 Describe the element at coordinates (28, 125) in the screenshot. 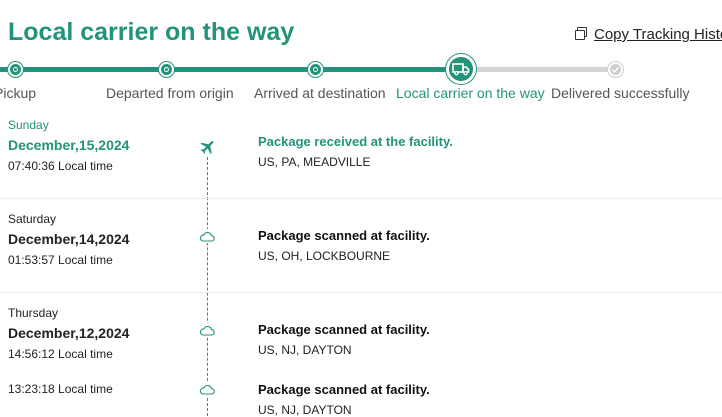

I see `event-day: Sunday` at that location.